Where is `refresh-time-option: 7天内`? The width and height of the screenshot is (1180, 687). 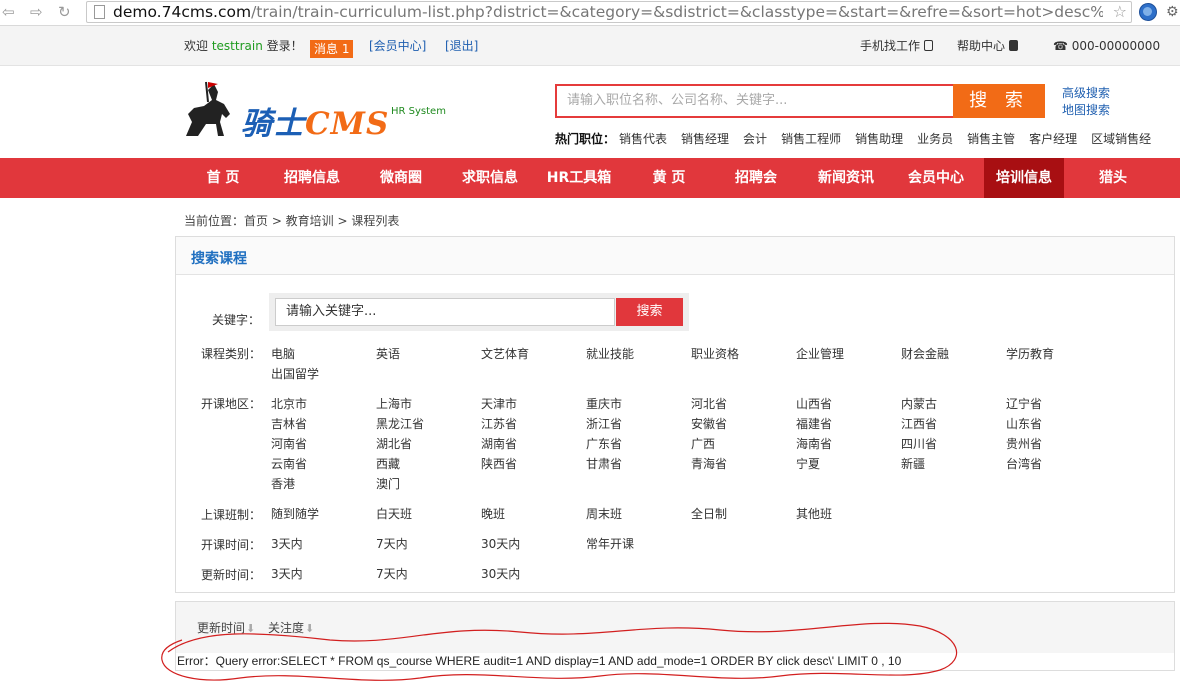
refresh-time-option: 7天内 is located at coordinates (392, 573).